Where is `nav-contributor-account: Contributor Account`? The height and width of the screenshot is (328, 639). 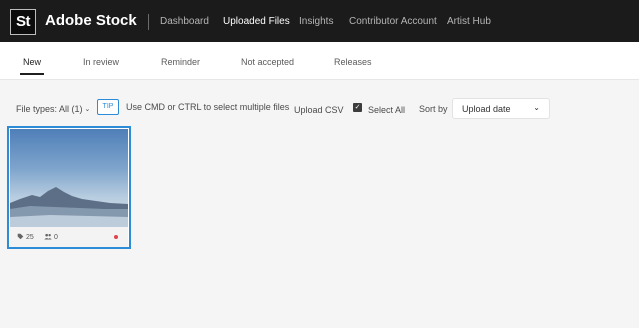 nav-contributor-account: Contributor Account is located at coordinates (393, 21).